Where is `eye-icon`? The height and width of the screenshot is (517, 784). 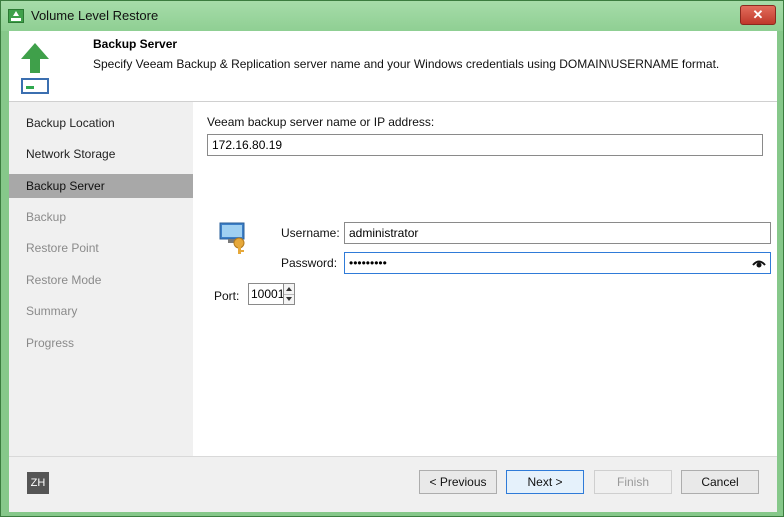 eye-icon is located at coordinates (759, 263).